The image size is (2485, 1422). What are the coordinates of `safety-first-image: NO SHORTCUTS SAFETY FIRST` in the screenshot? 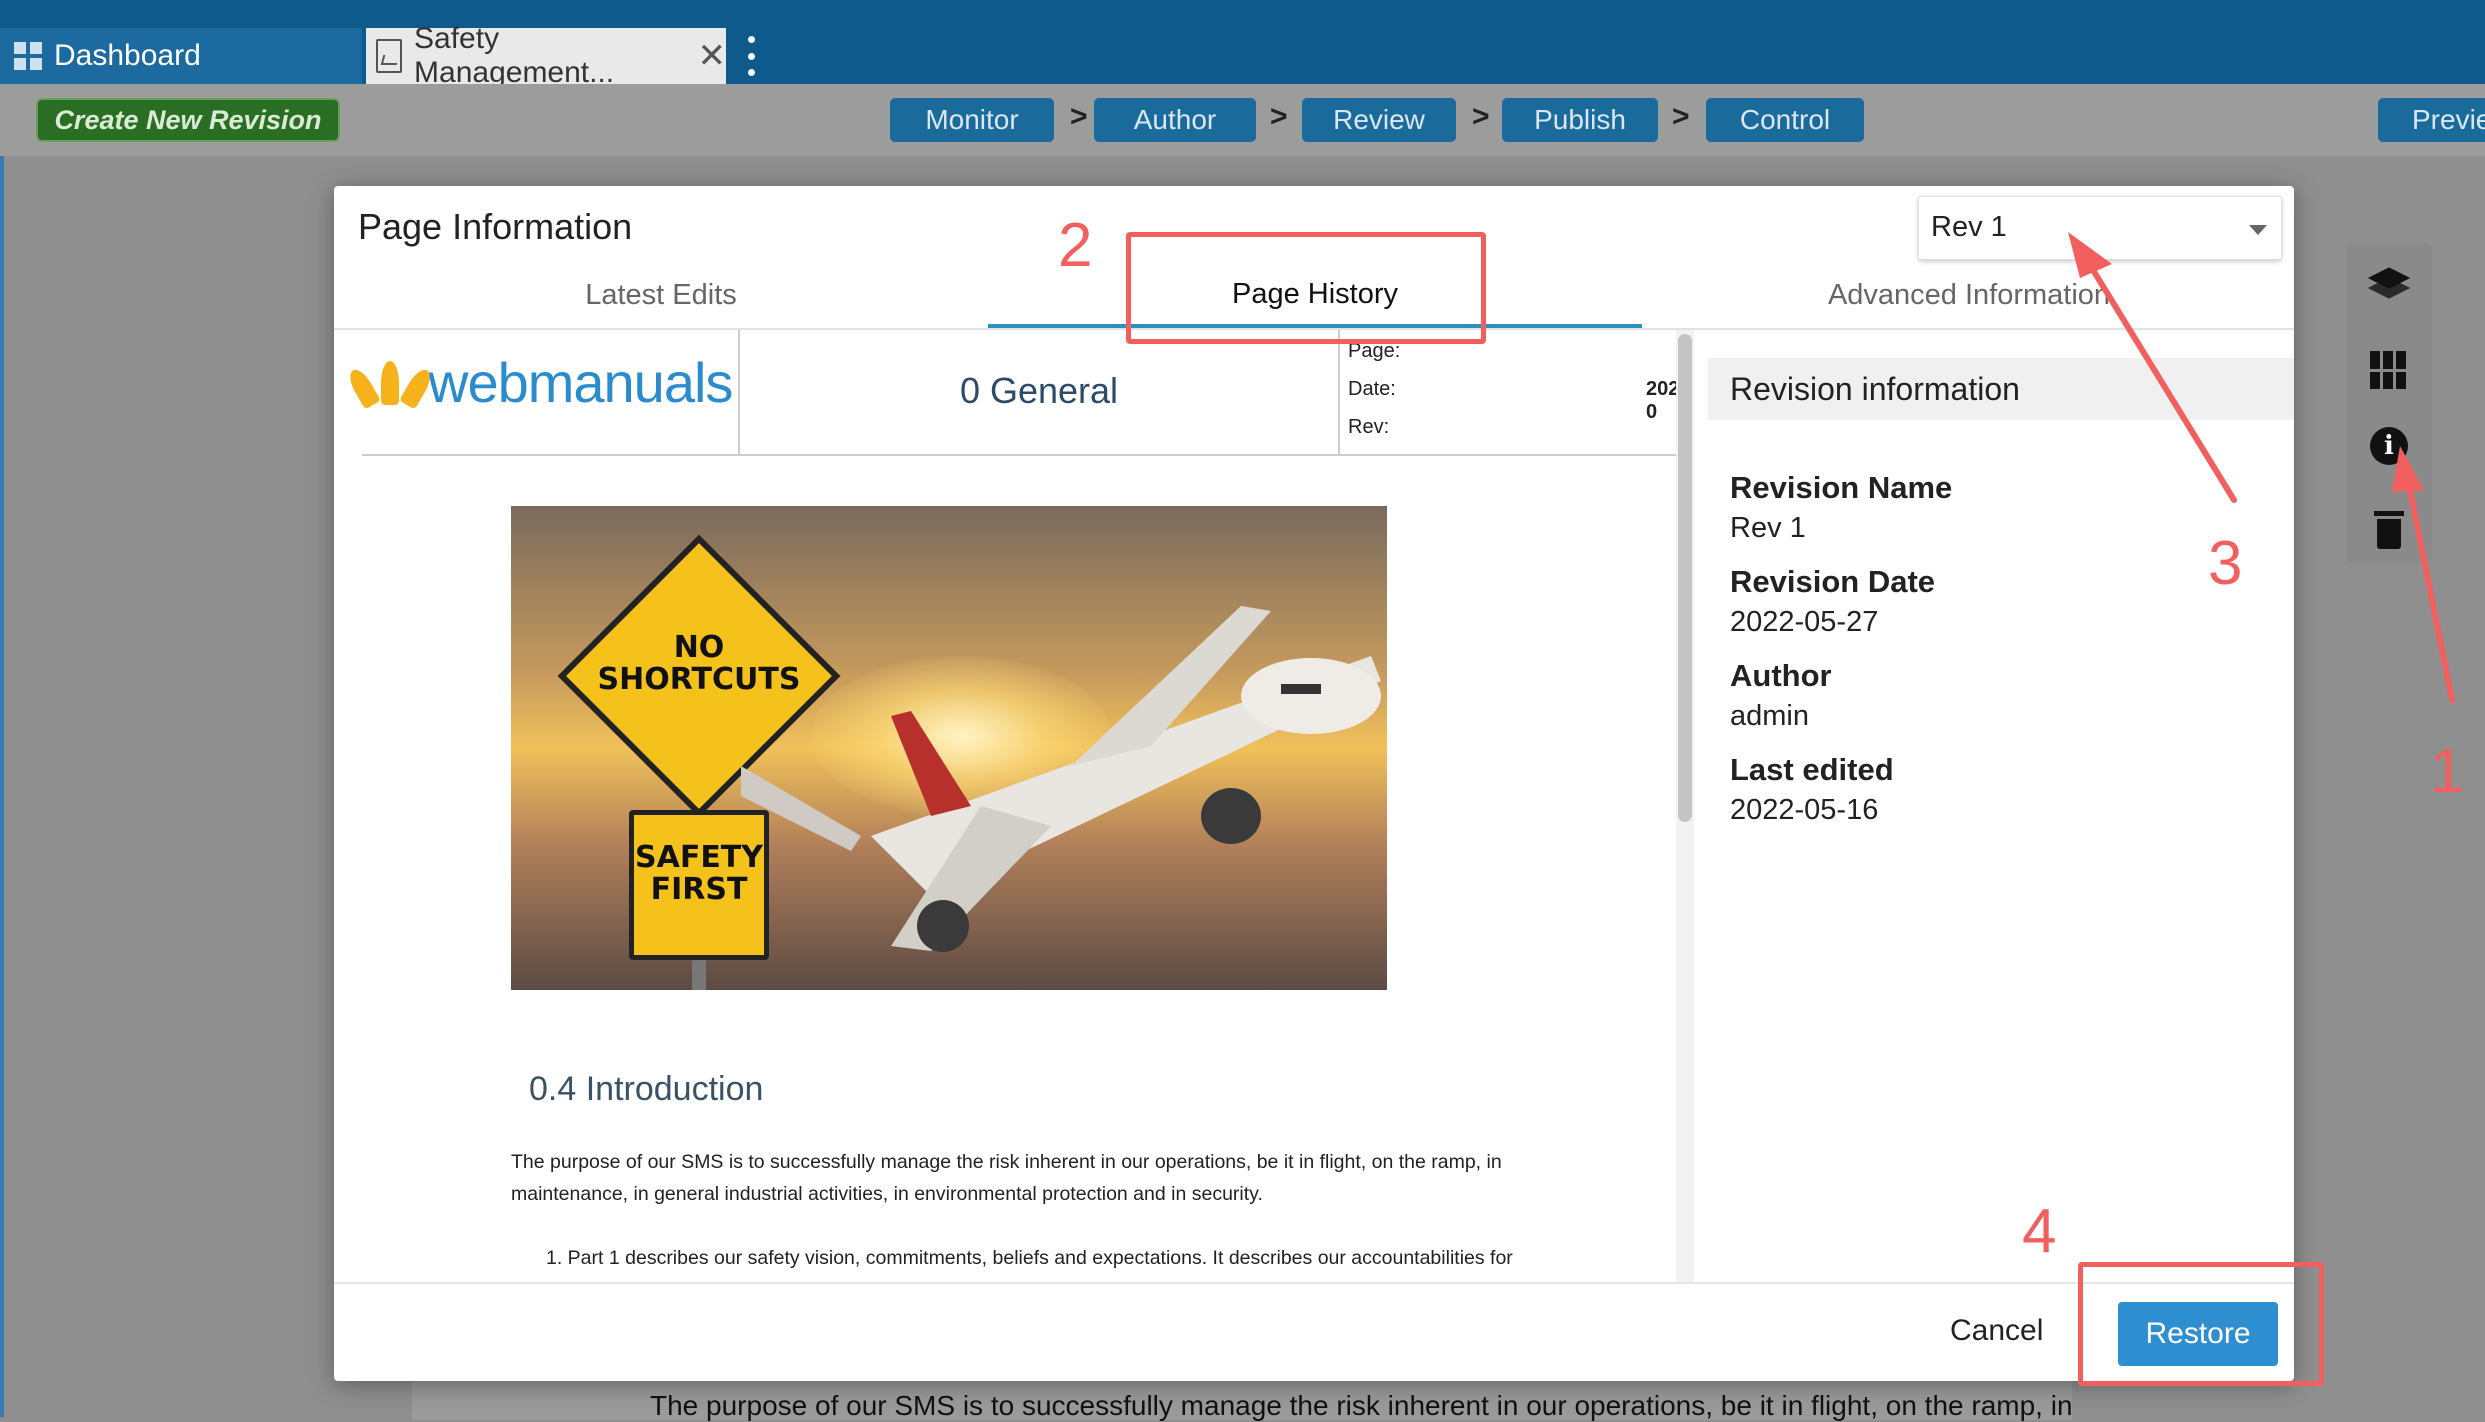 It's located at (949, 748).